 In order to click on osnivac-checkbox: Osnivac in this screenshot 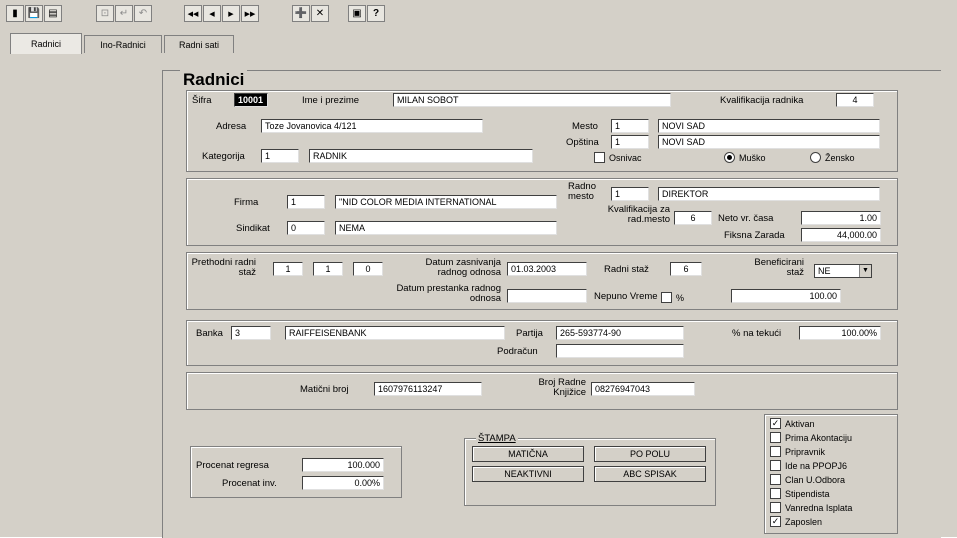, I will do `click(618, 157)`.